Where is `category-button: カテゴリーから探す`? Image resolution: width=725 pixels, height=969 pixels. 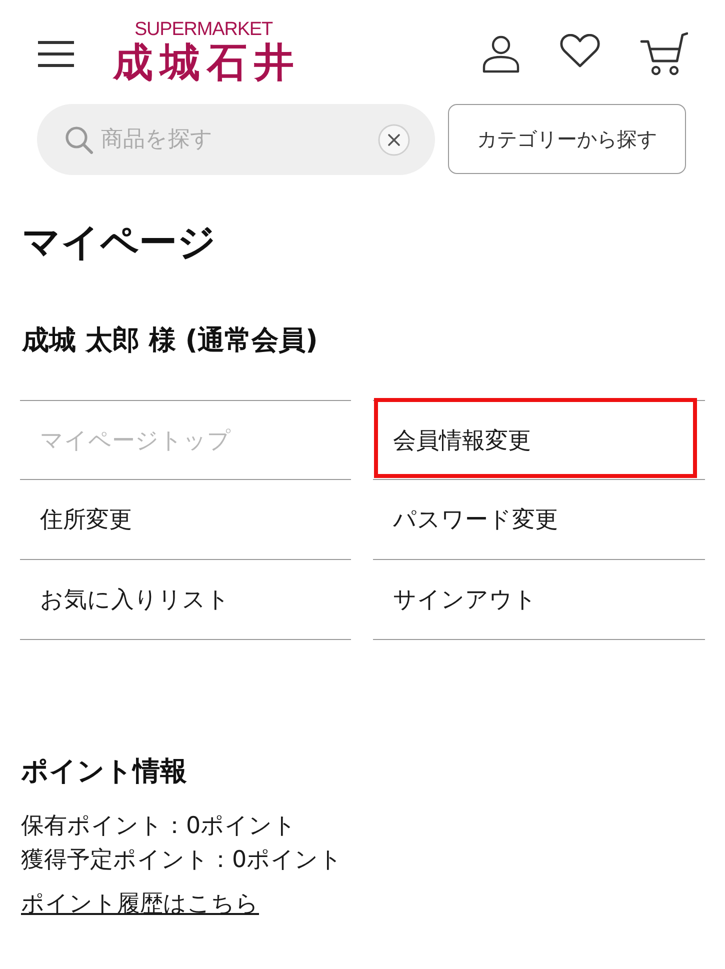
category-button: カテゴリーから探す is located at coordinates (567, 139).